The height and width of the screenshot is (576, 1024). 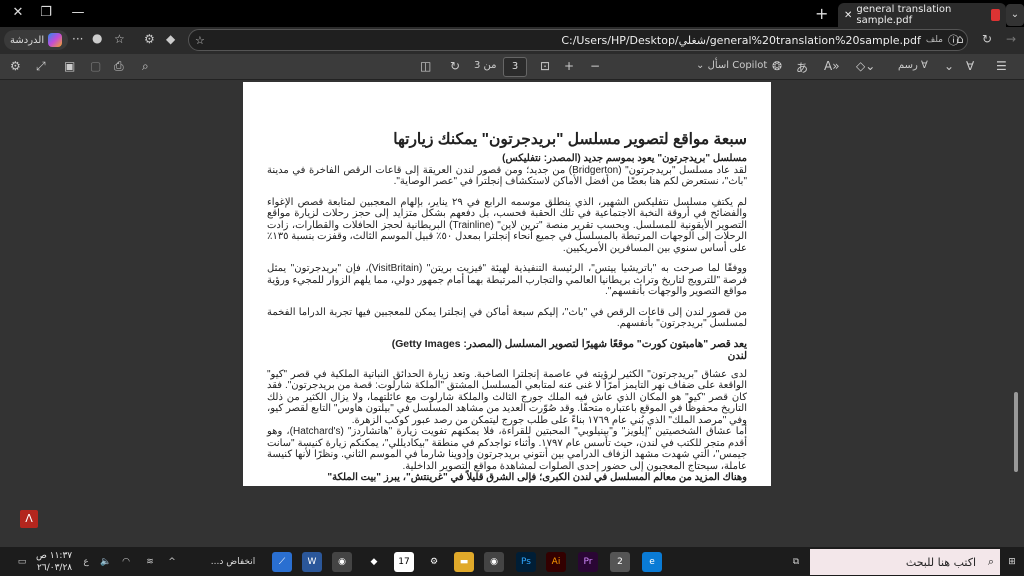 I want to click on close-tab-icon: ✕, so click(x=848, y=15).